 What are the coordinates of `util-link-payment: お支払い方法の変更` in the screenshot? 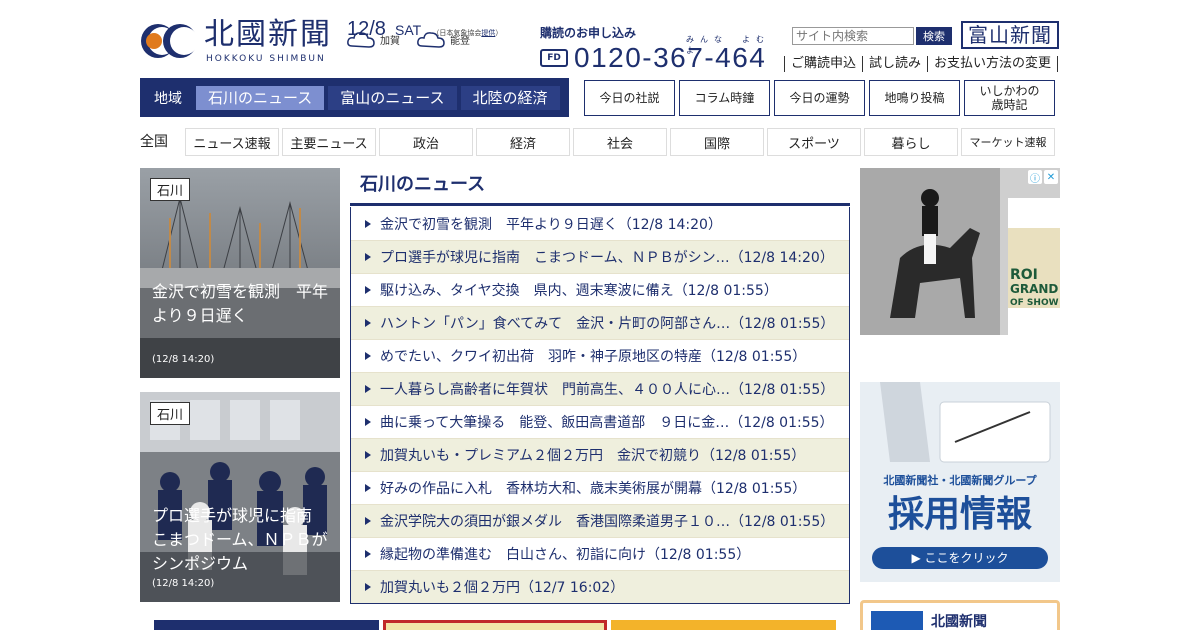 It's located at (993, 64).